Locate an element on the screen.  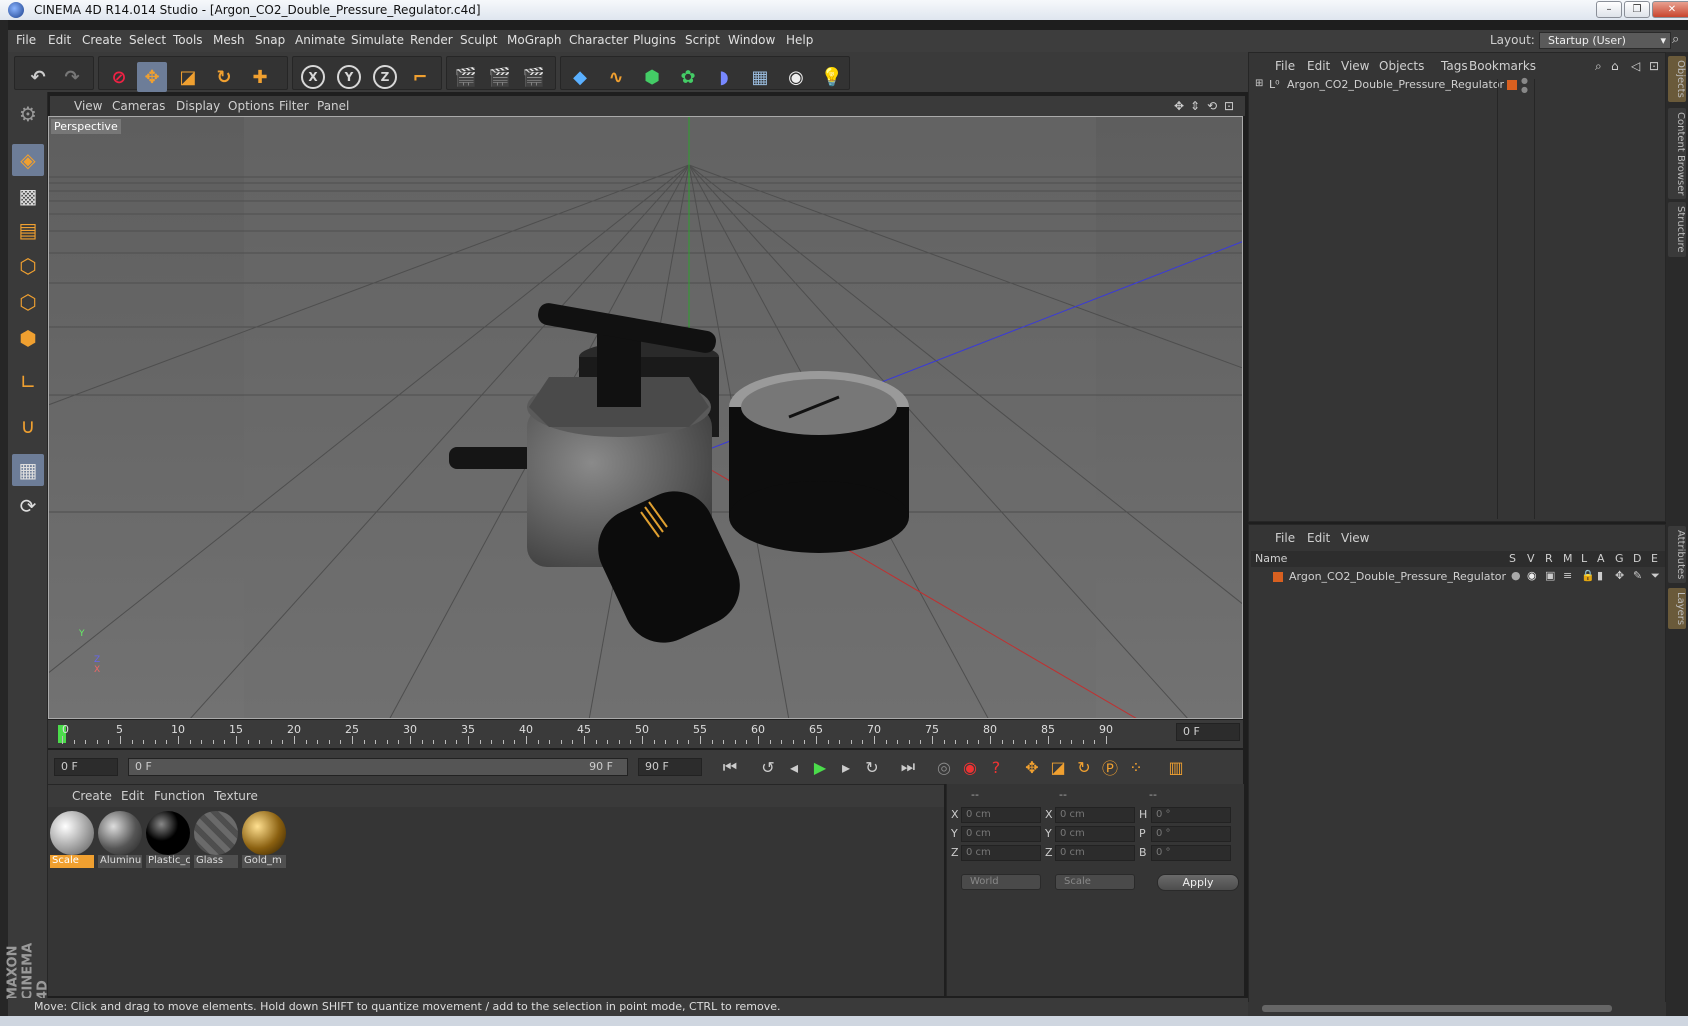
key-position-icon: ✥ is located at coordinates (1032, 767).